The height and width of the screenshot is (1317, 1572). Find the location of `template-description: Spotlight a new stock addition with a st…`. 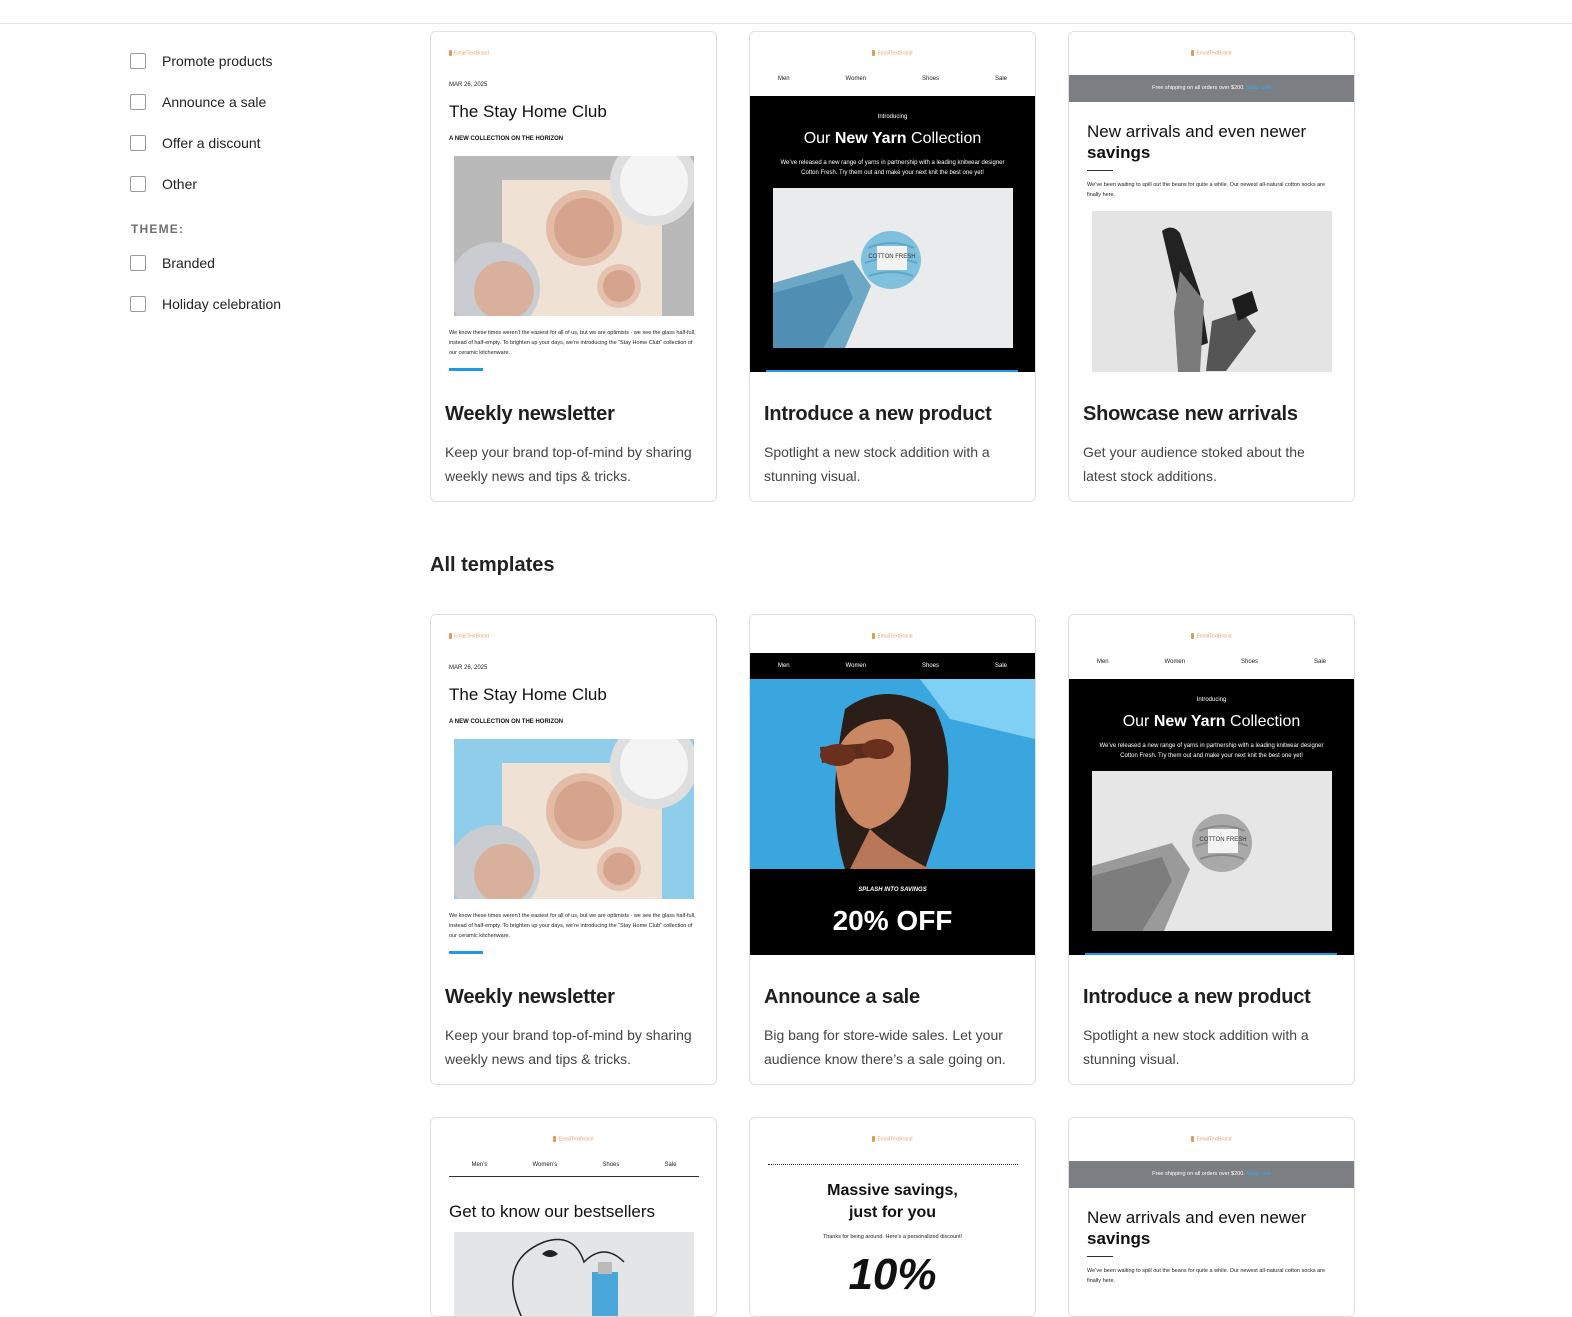

template-description: Spotlight a new stock addition with a st… is located at coordinates (1196, 1047).